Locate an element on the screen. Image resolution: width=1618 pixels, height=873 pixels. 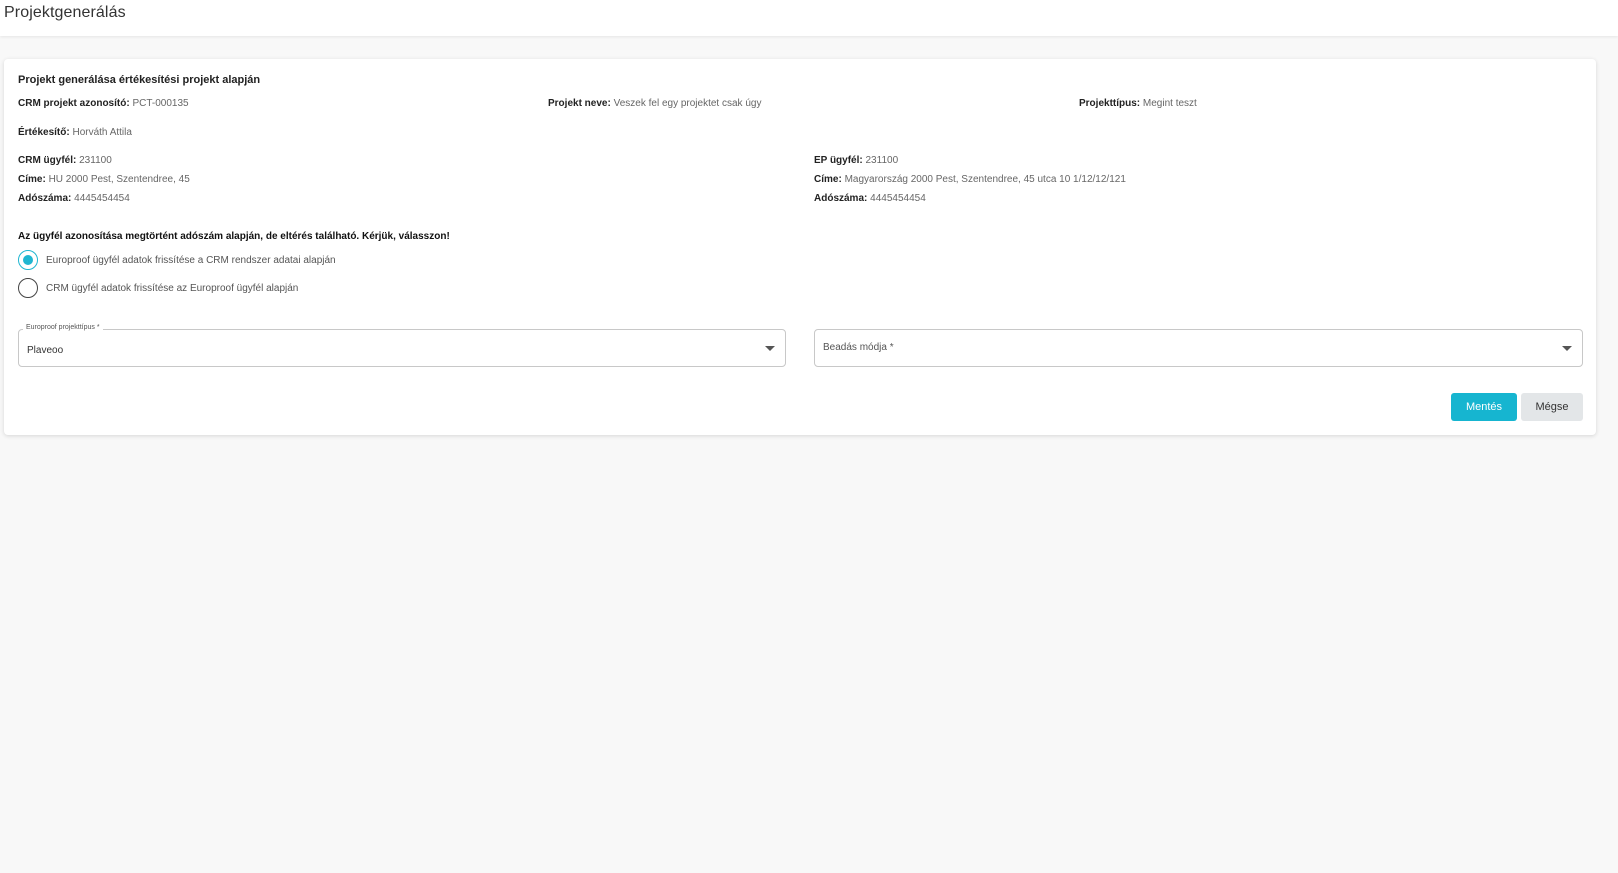
salesperson-field: Értékesítő: Horváth Attila is located at coordinates (75, 132).